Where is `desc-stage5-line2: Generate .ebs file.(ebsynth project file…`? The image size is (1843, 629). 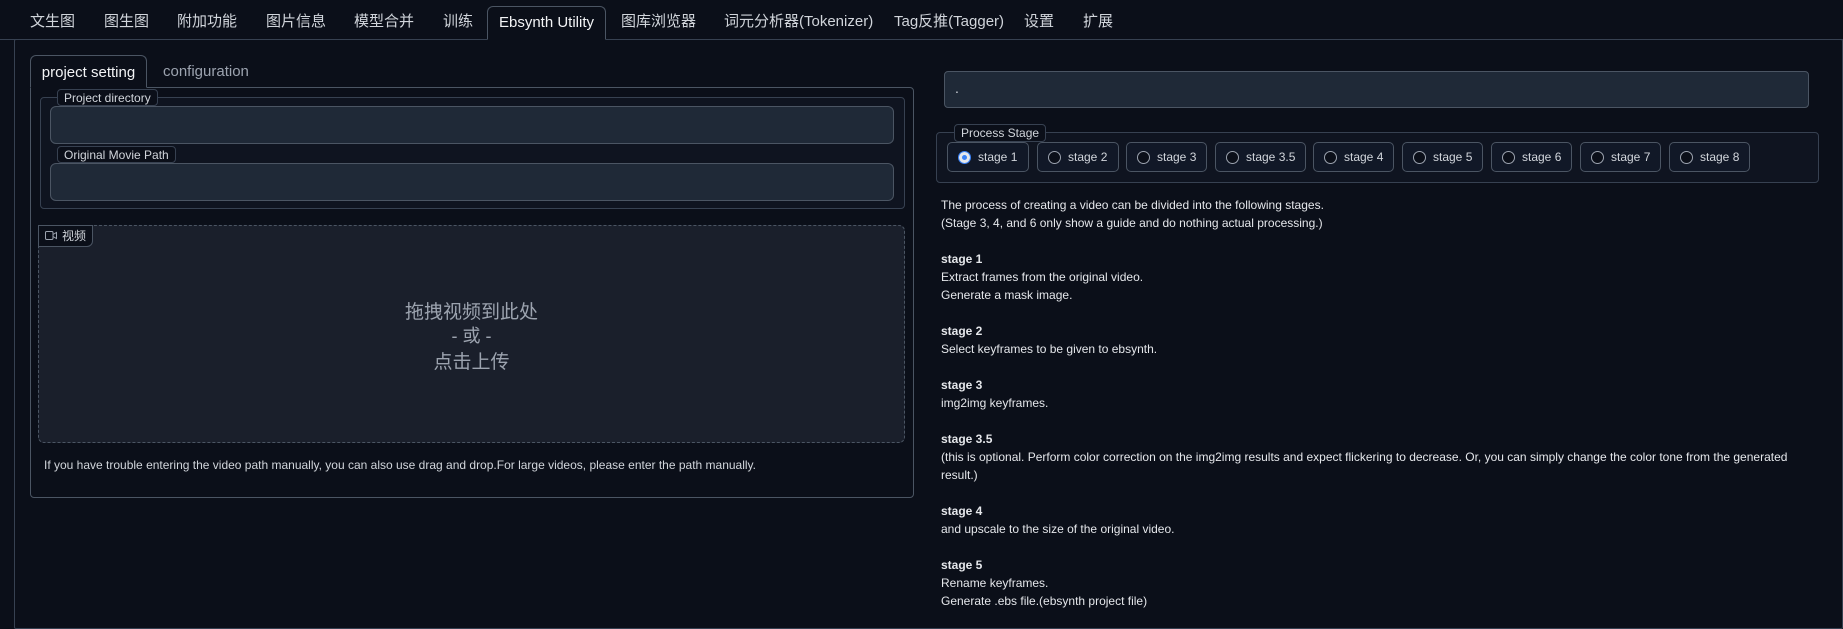
desc-stage5-line2: Generate .ebs file.(ebsynth project file… is located at coordinates (1044, 601).